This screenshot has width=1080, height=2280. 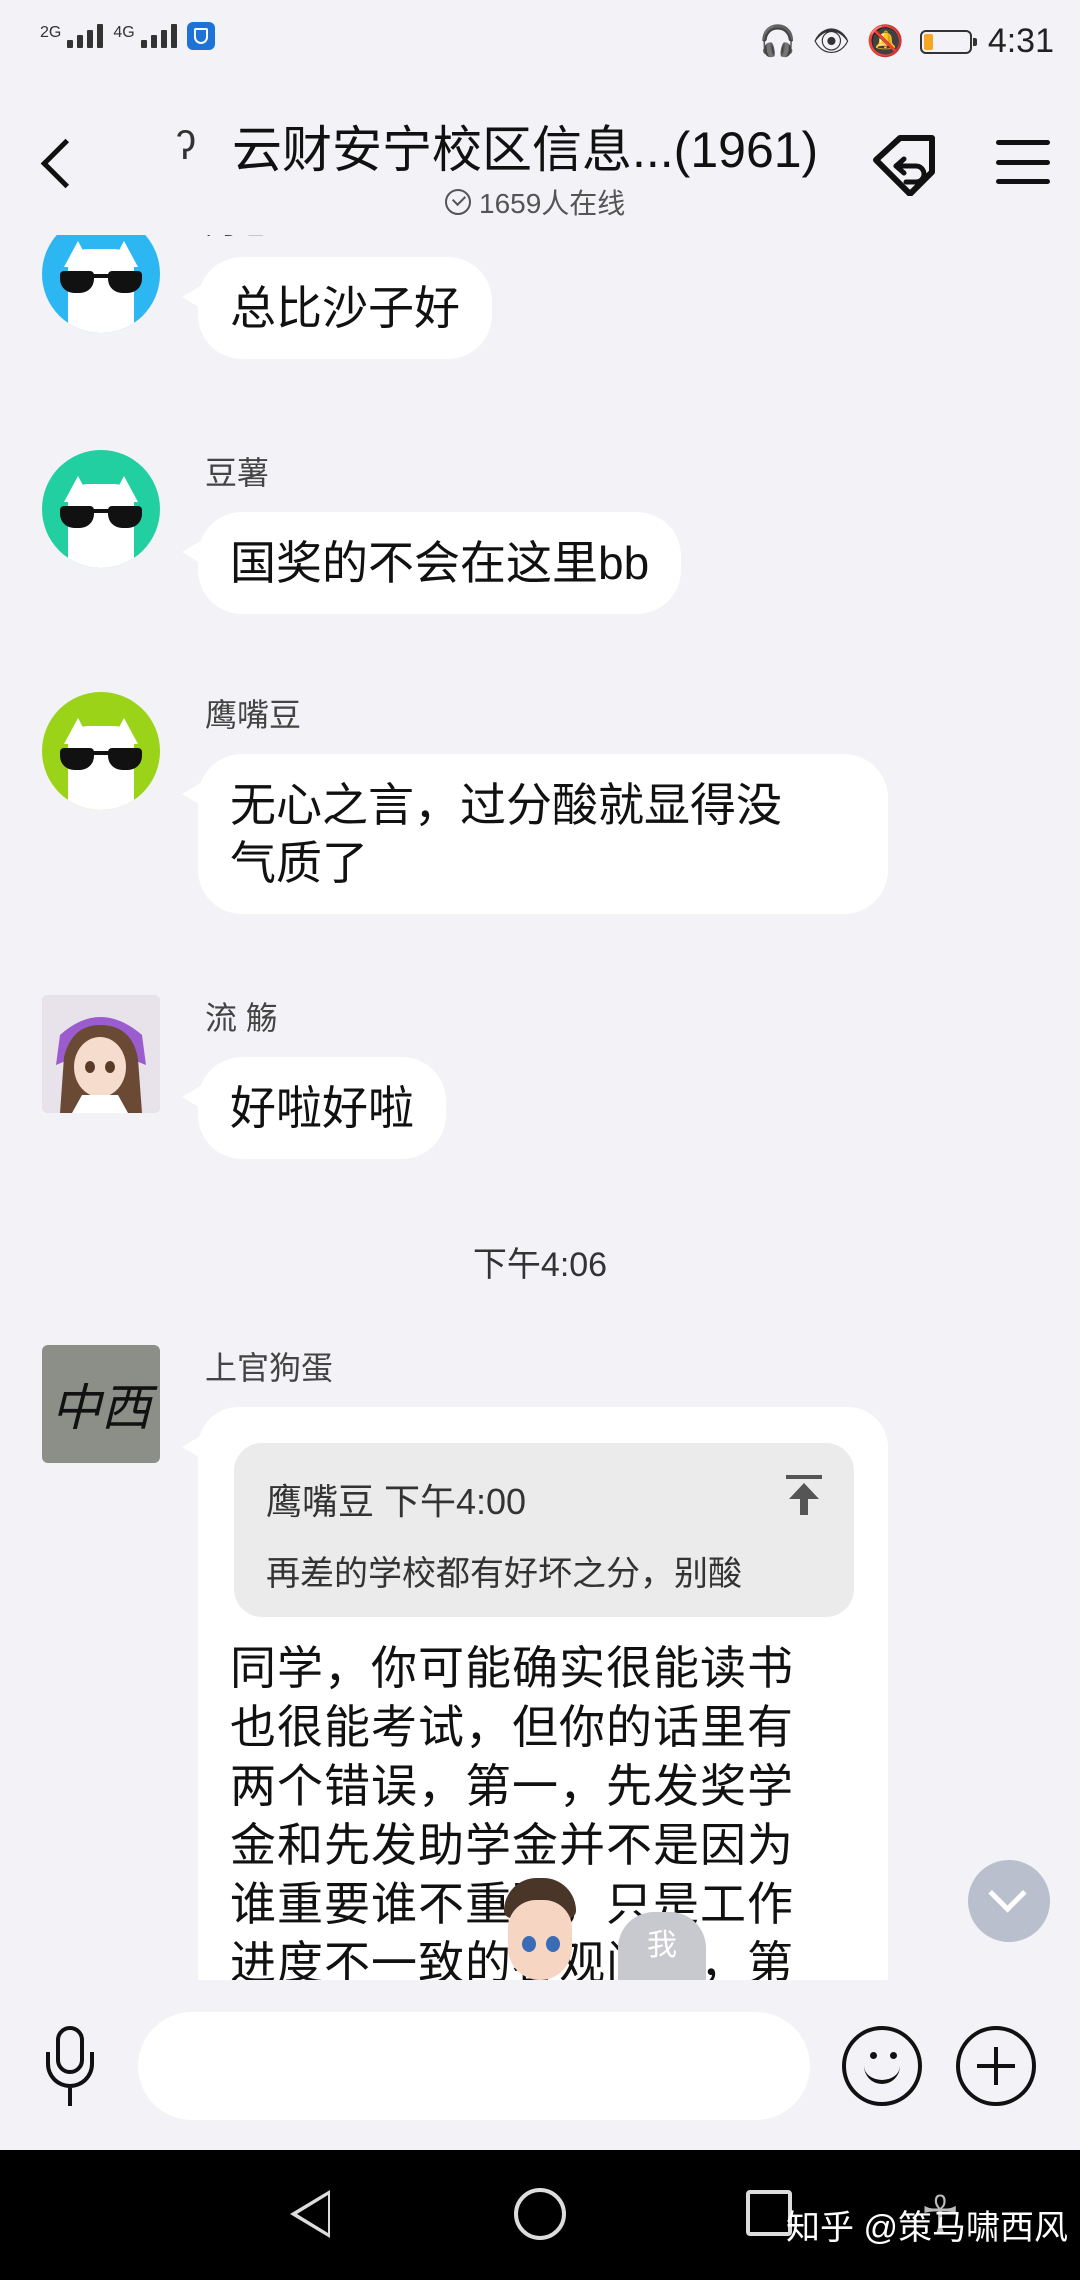 I want to click on message-bubble: 国奖的不会在这里bb, so click(x=431, y=563).